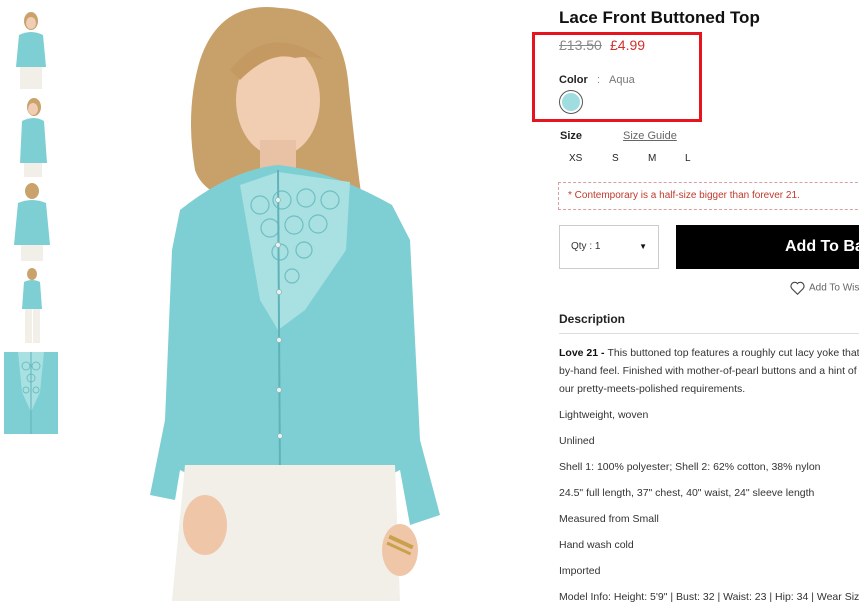  I want to click on quantity-select: Qty : 1 ▼, so click(609, 247).